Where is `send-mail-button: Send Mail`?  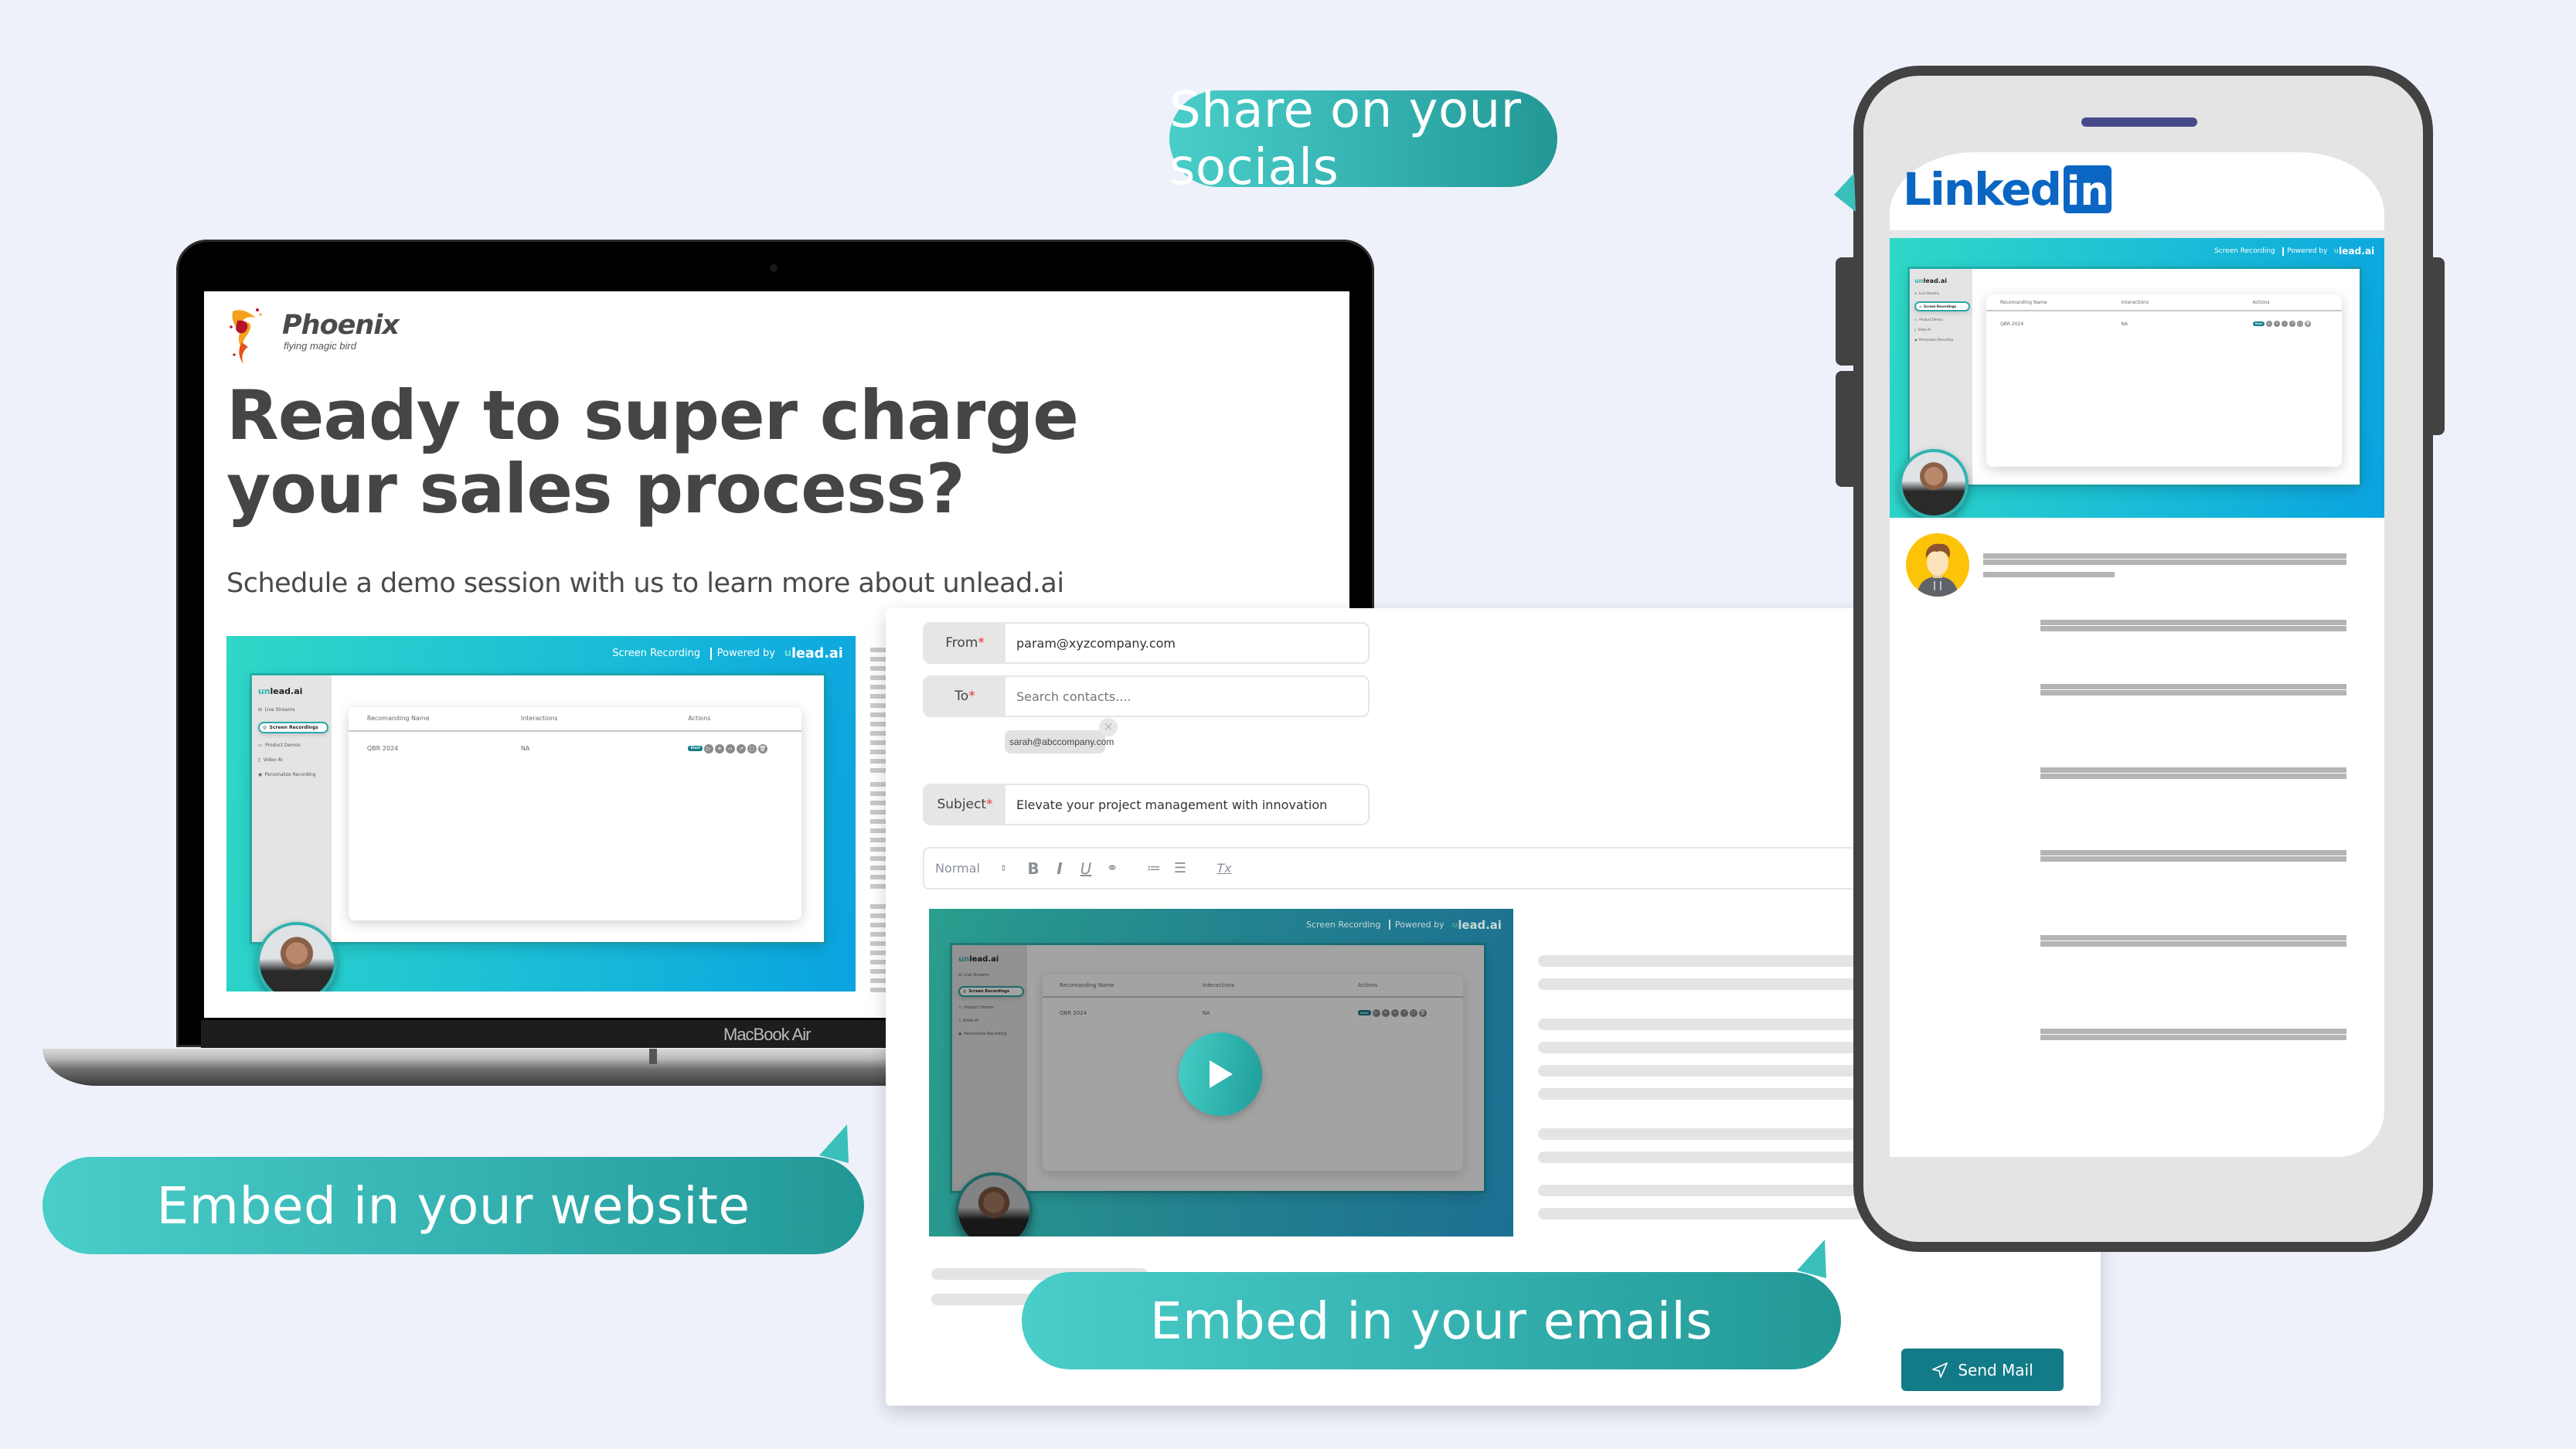
send-mail-button: Send Mail is located at coordinates (1982, 1370).